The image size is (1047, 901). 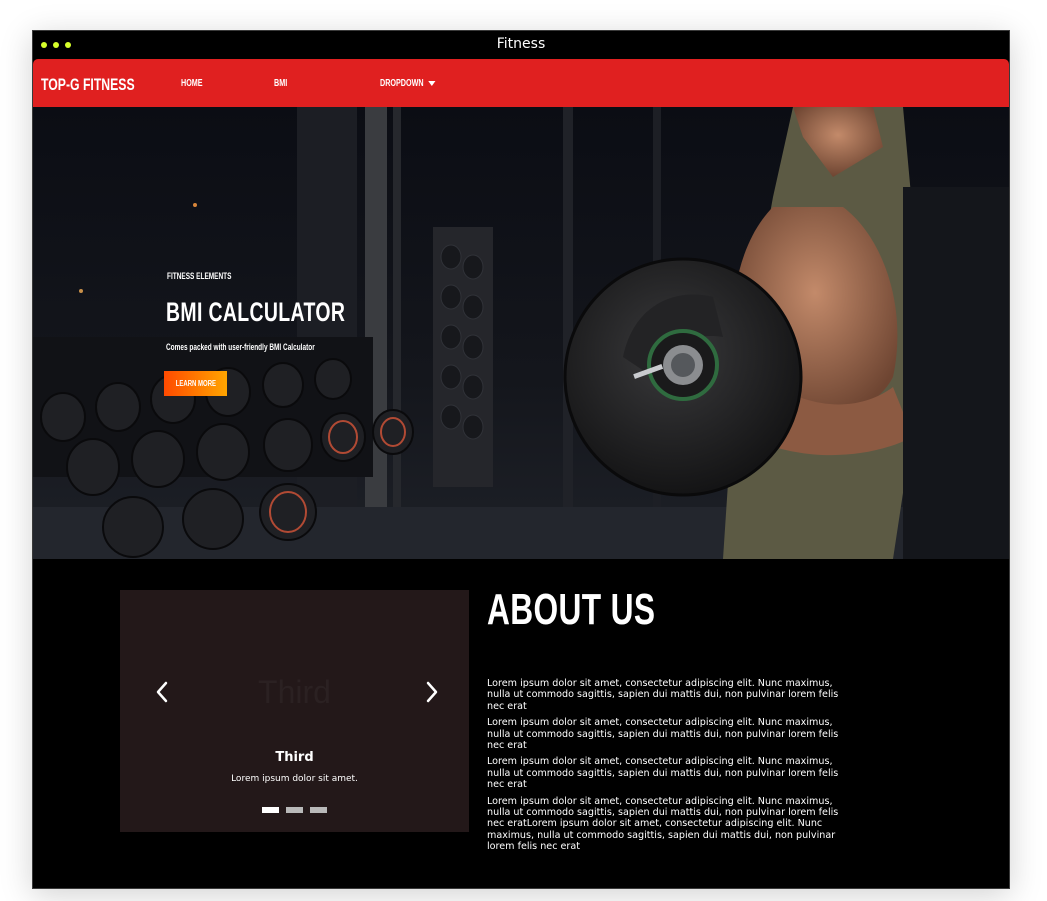 I want to click on caret-down-icon, so click(x=431, y=83).